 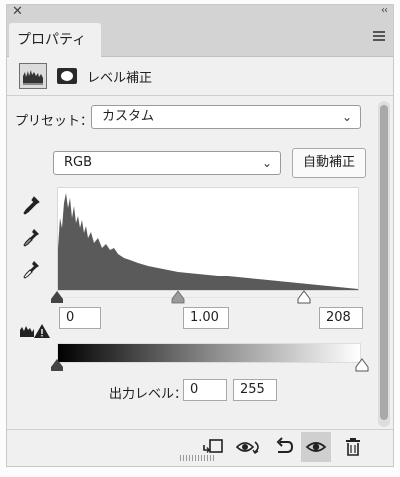 What do you see at coordinates (31, 238) in the screenshot?
I see `gray-point-eyedropper-icon` at bounding box center [31, 238].